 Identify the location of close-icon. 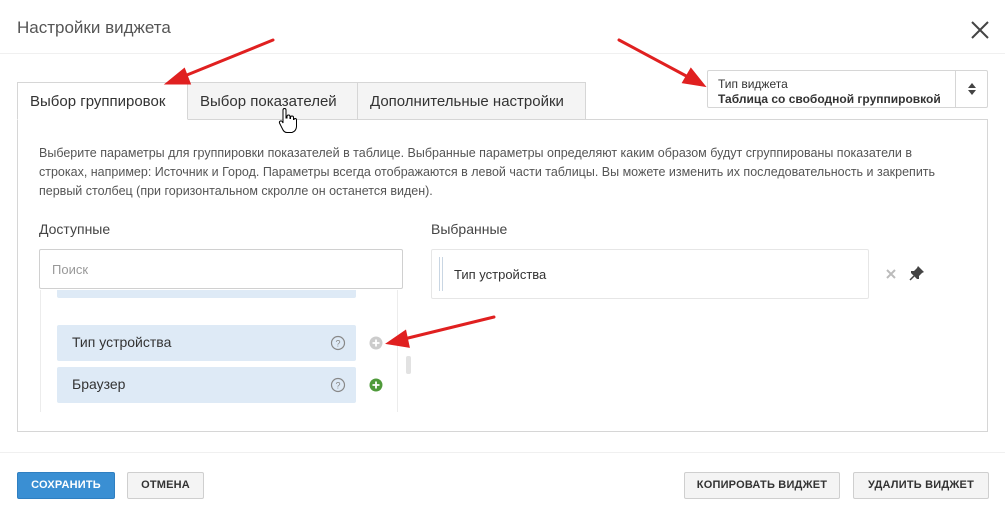
(980, 30).